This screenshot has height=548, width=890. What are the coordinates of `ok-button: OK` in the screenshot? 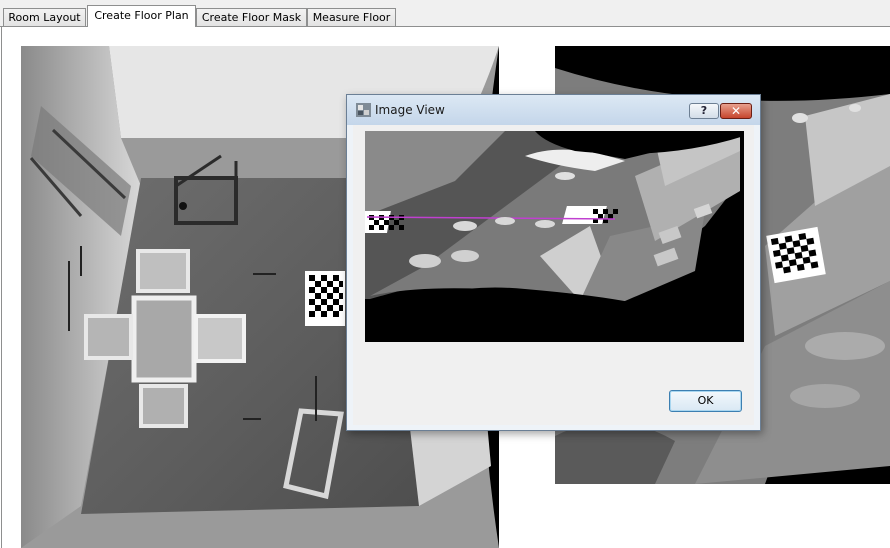 It's located at (705, 401).